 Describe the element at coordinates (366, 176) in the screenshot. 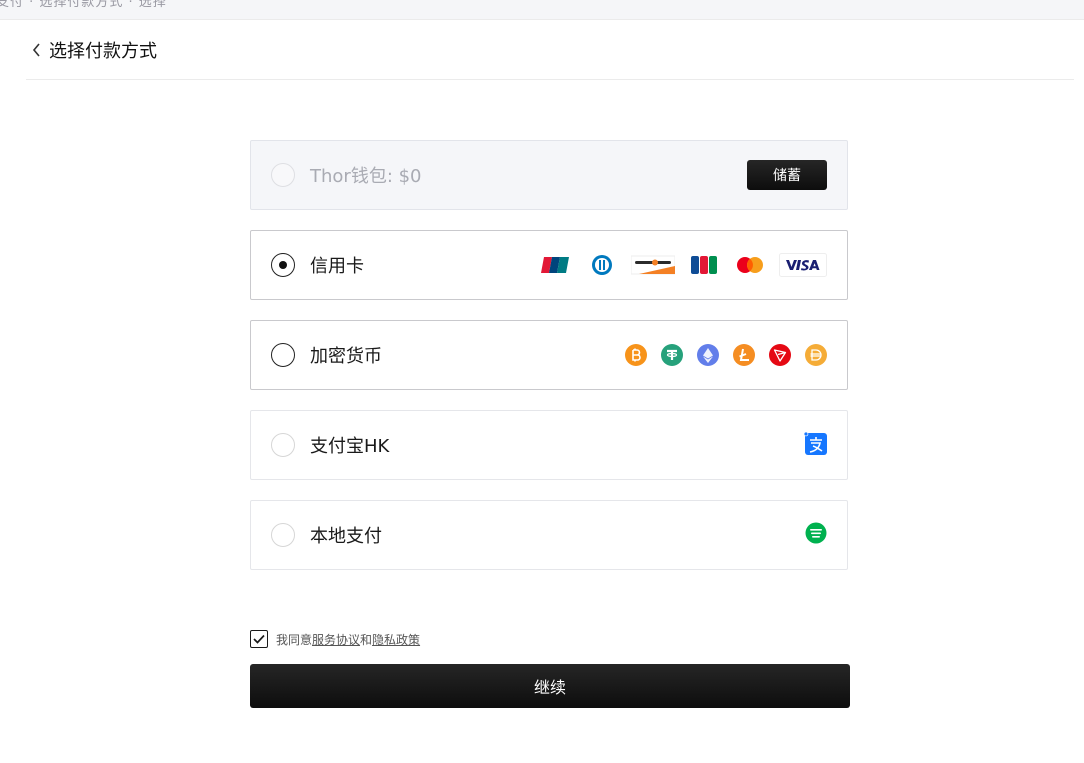

I see `wallet-label: Thor钱包: $0` at that location.